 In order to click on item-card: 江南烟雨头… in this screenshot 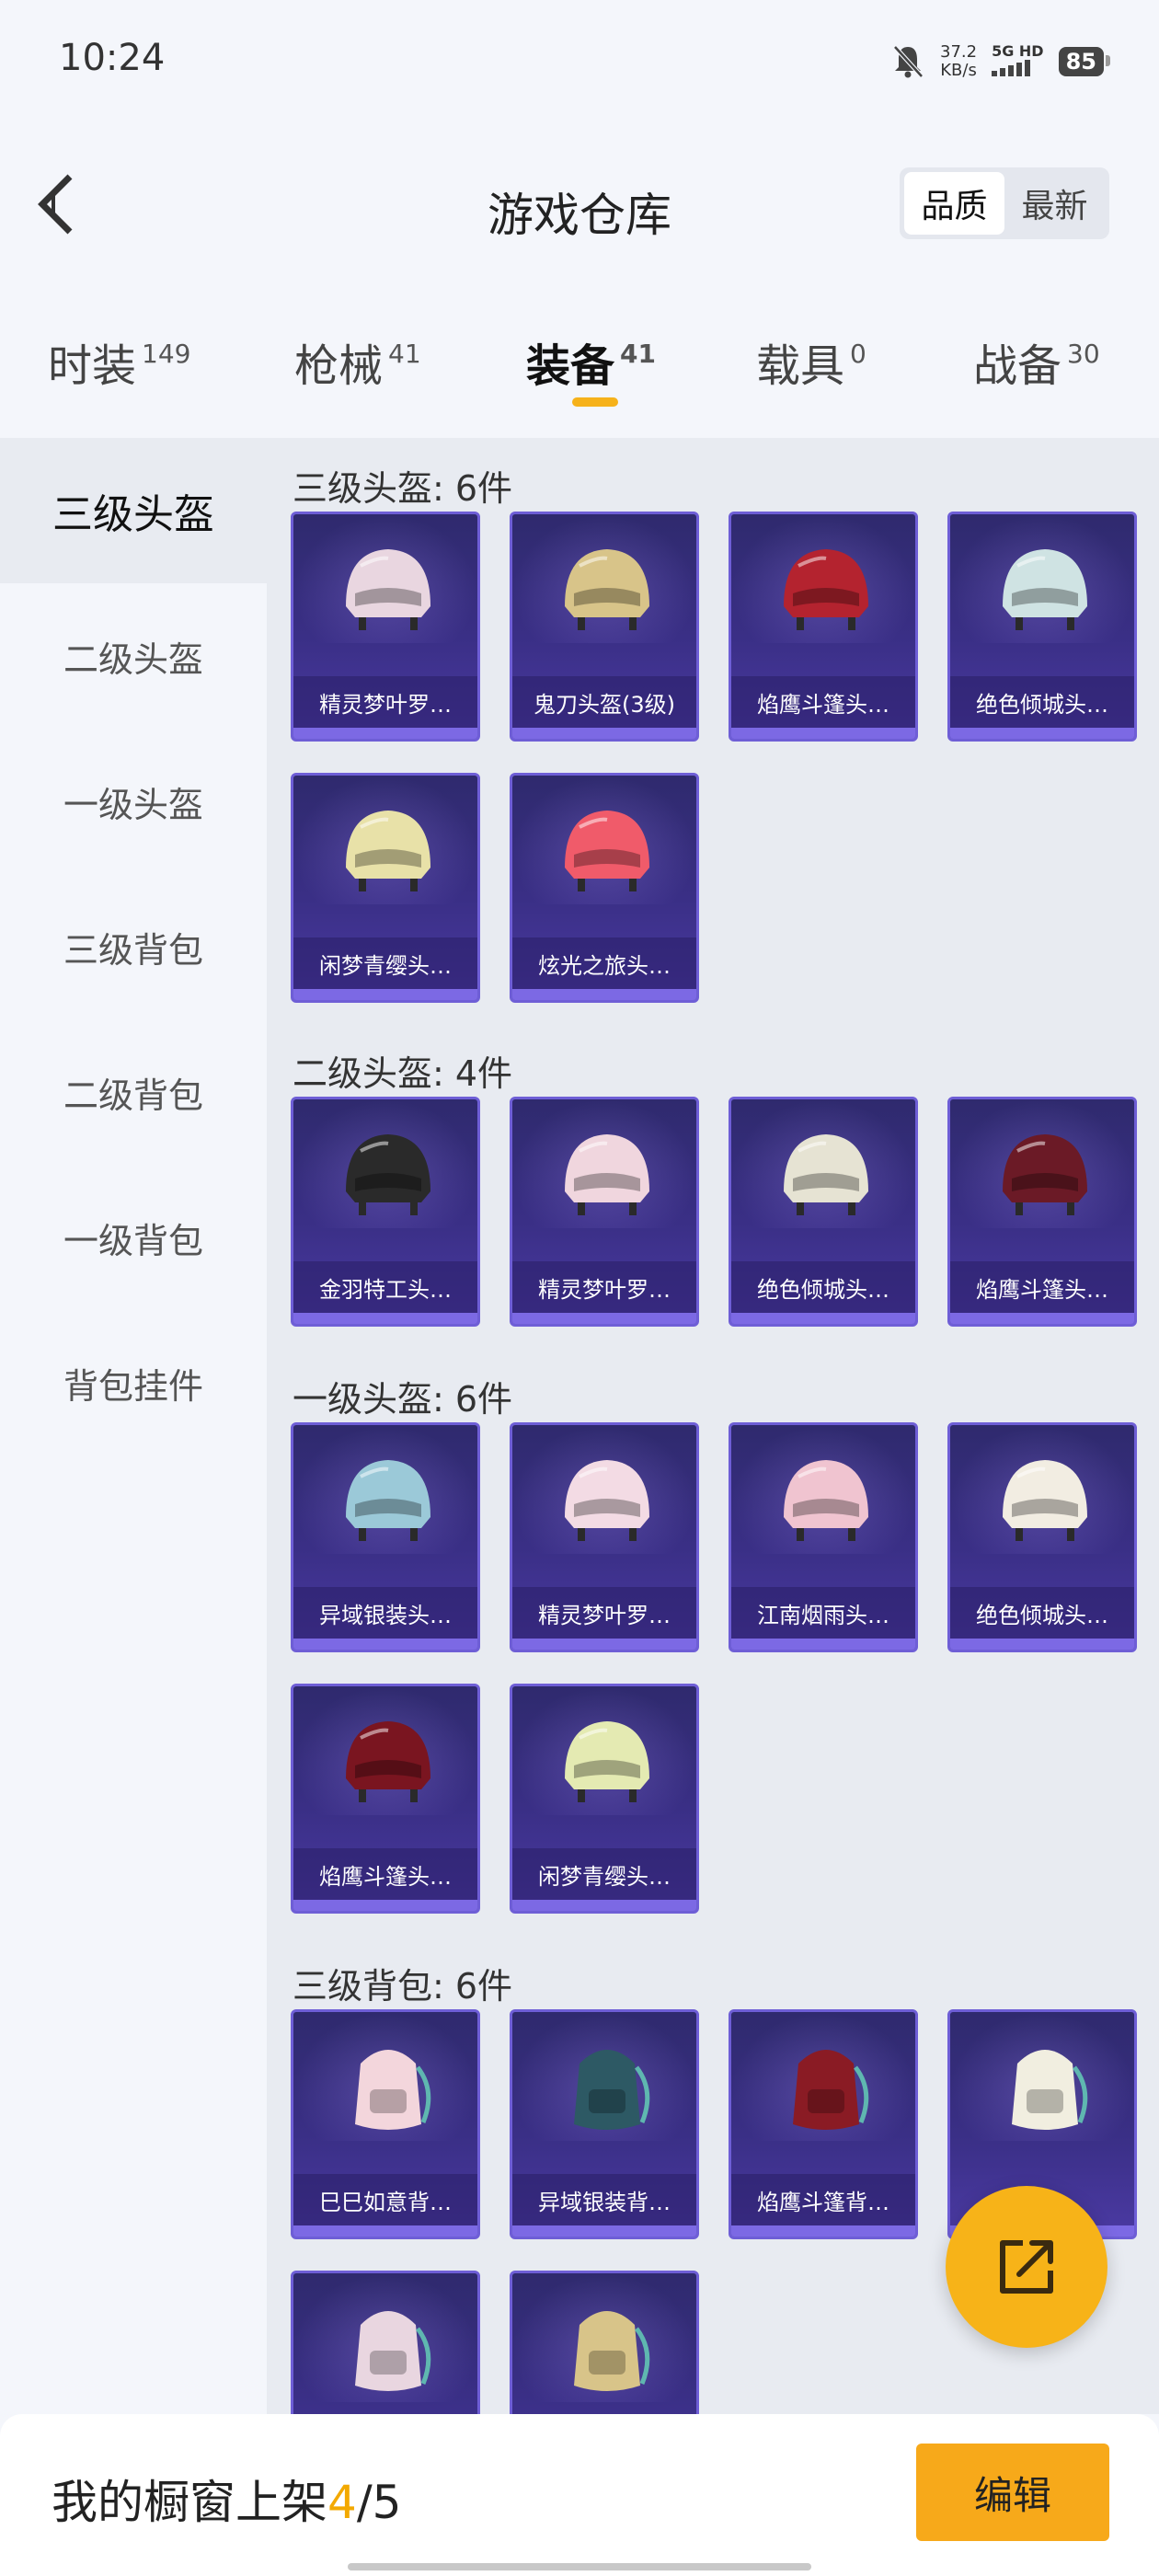, I will do `click(823, 1537)`.